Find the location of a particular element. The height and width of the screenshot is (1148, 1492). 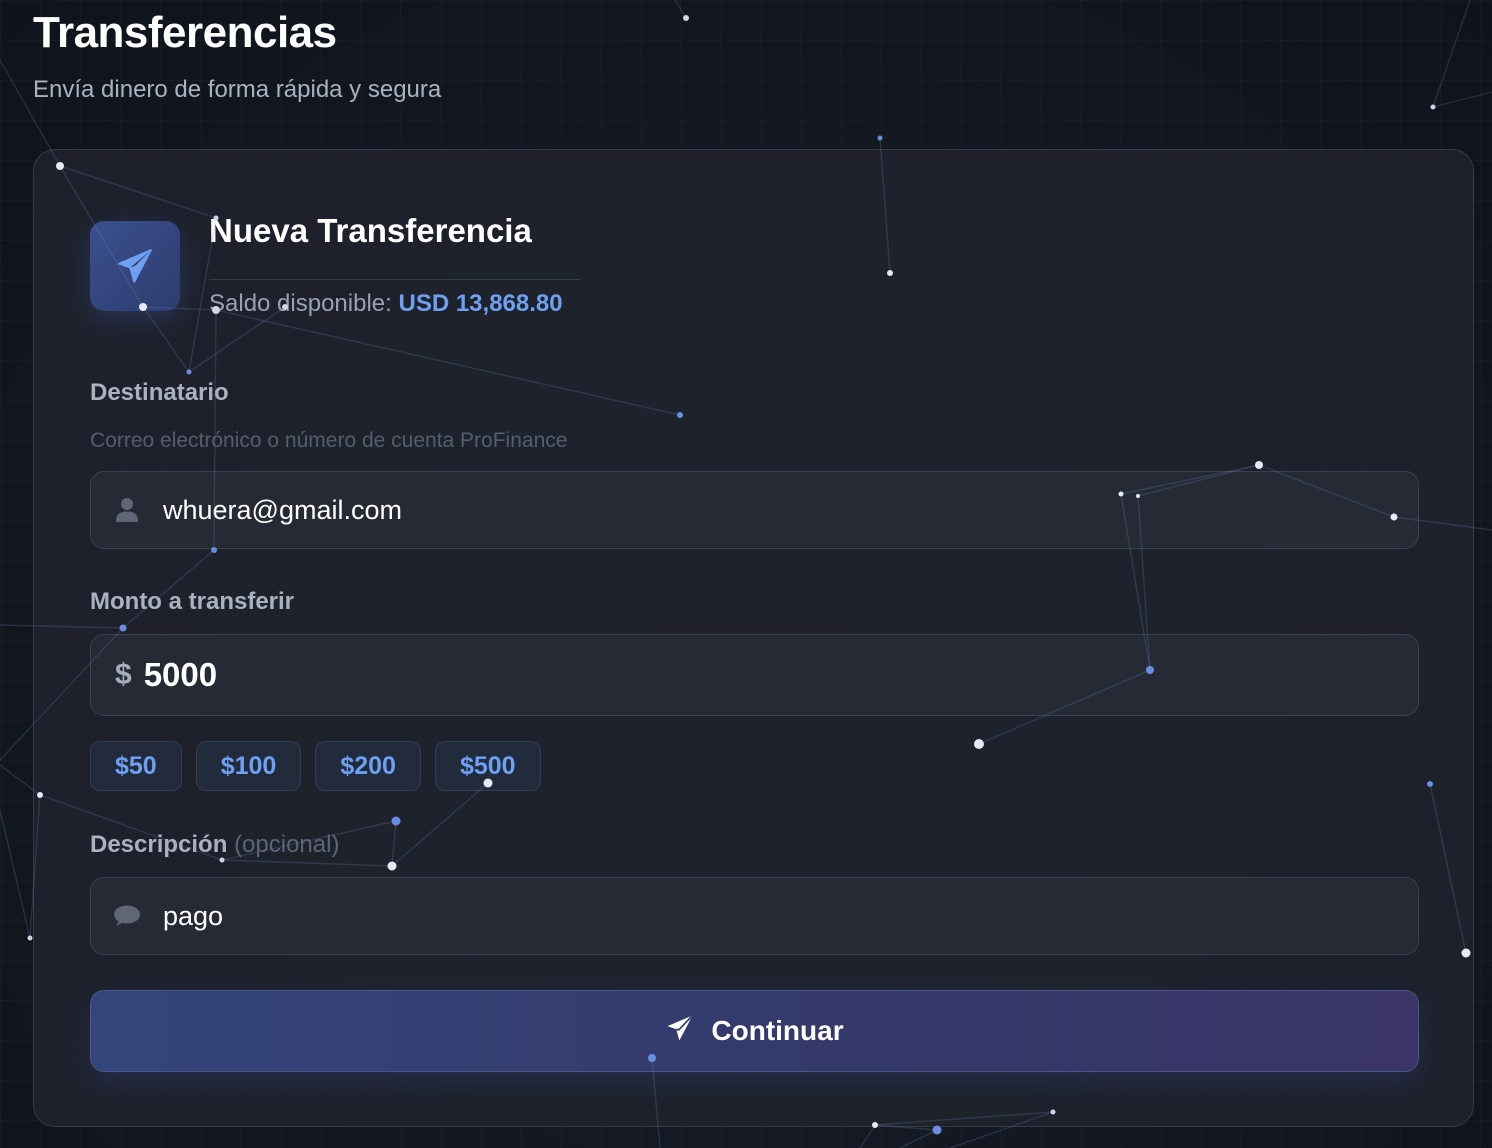

recipient-input is located at coordinates (790, 510).